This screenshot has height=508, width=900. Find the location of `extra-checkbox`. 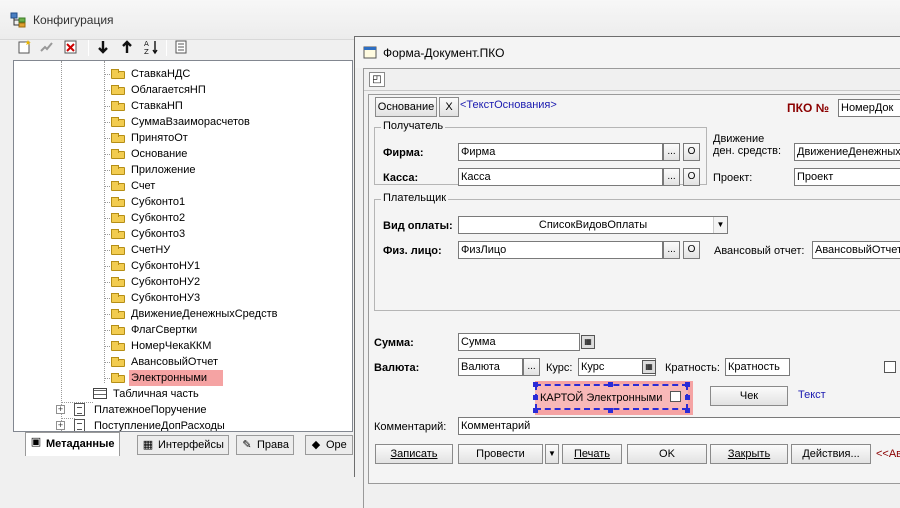

extra-checkbox is located at coordinates (890, 367).